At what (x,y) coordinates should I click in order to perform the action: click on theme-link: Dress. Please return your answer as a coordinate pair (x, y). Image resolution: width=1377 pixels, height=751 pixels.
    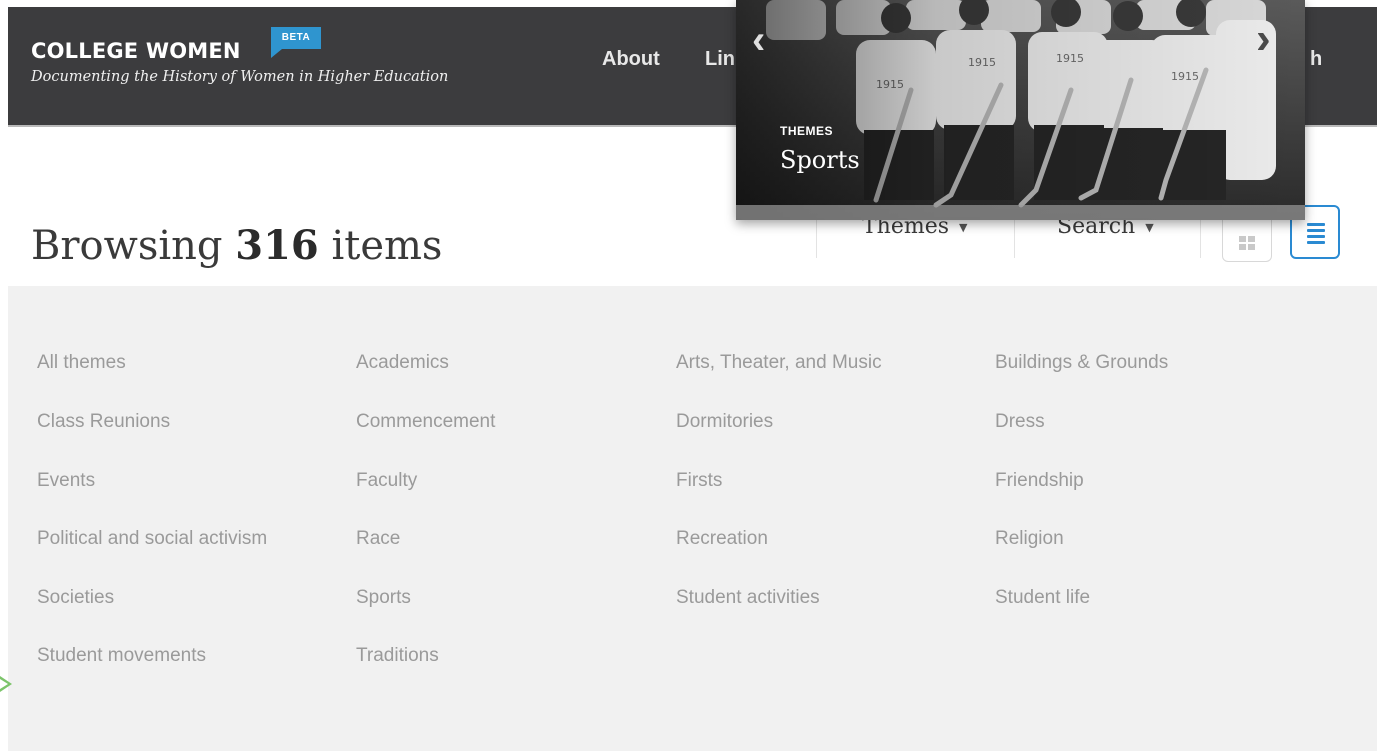
    Looking at the image, I should click on (1020, 422).